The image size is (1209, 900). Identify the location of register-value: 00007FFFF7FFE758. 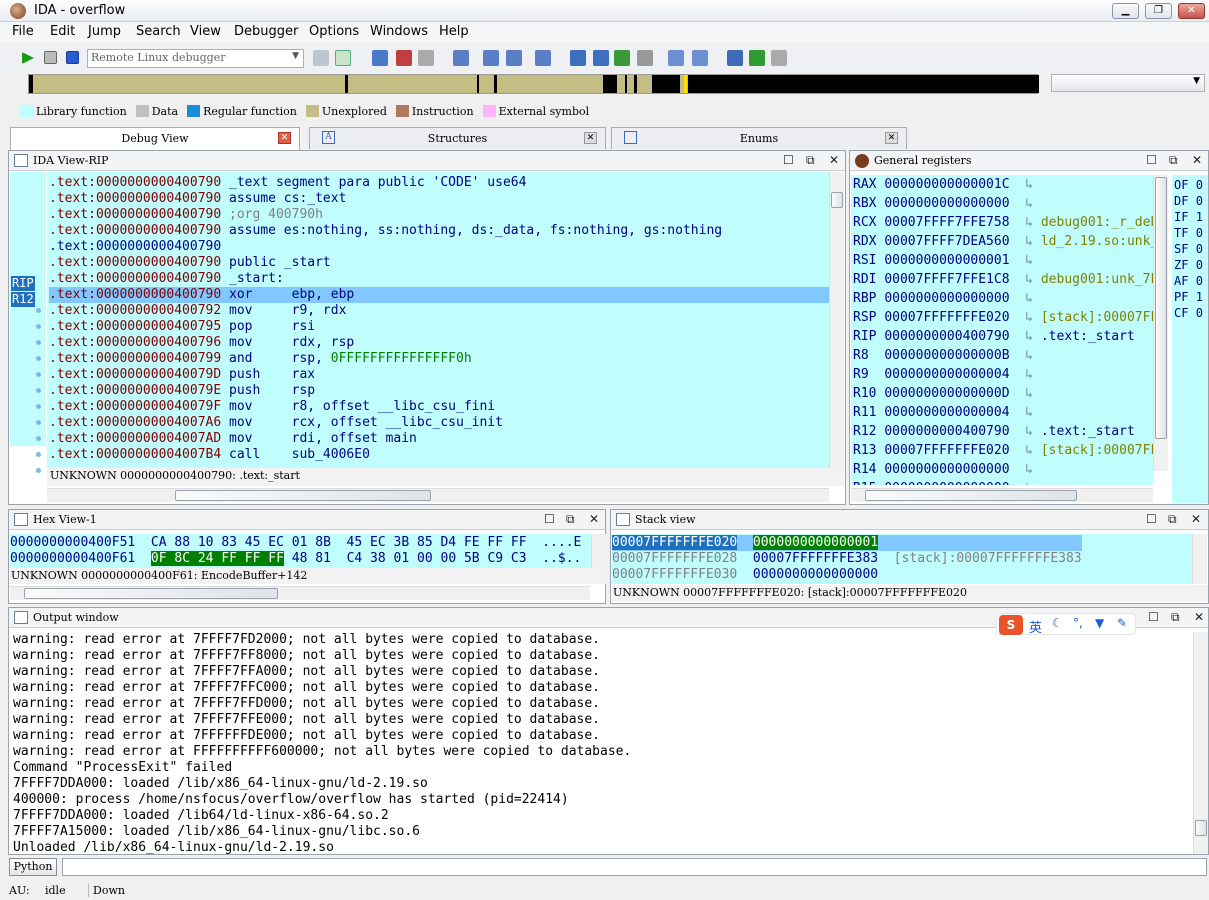
(946, 222).